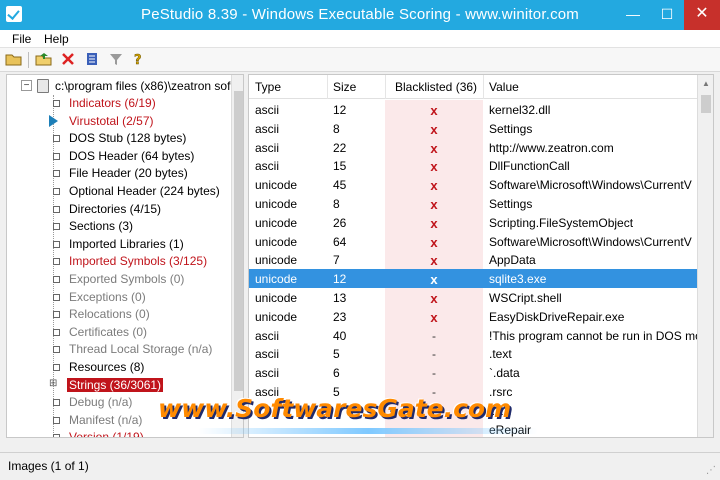  Describe the element at coordinates (128, 138) in the screenshot. I see `tree-item-label: DOS Stub (128 bytes)` at that location.